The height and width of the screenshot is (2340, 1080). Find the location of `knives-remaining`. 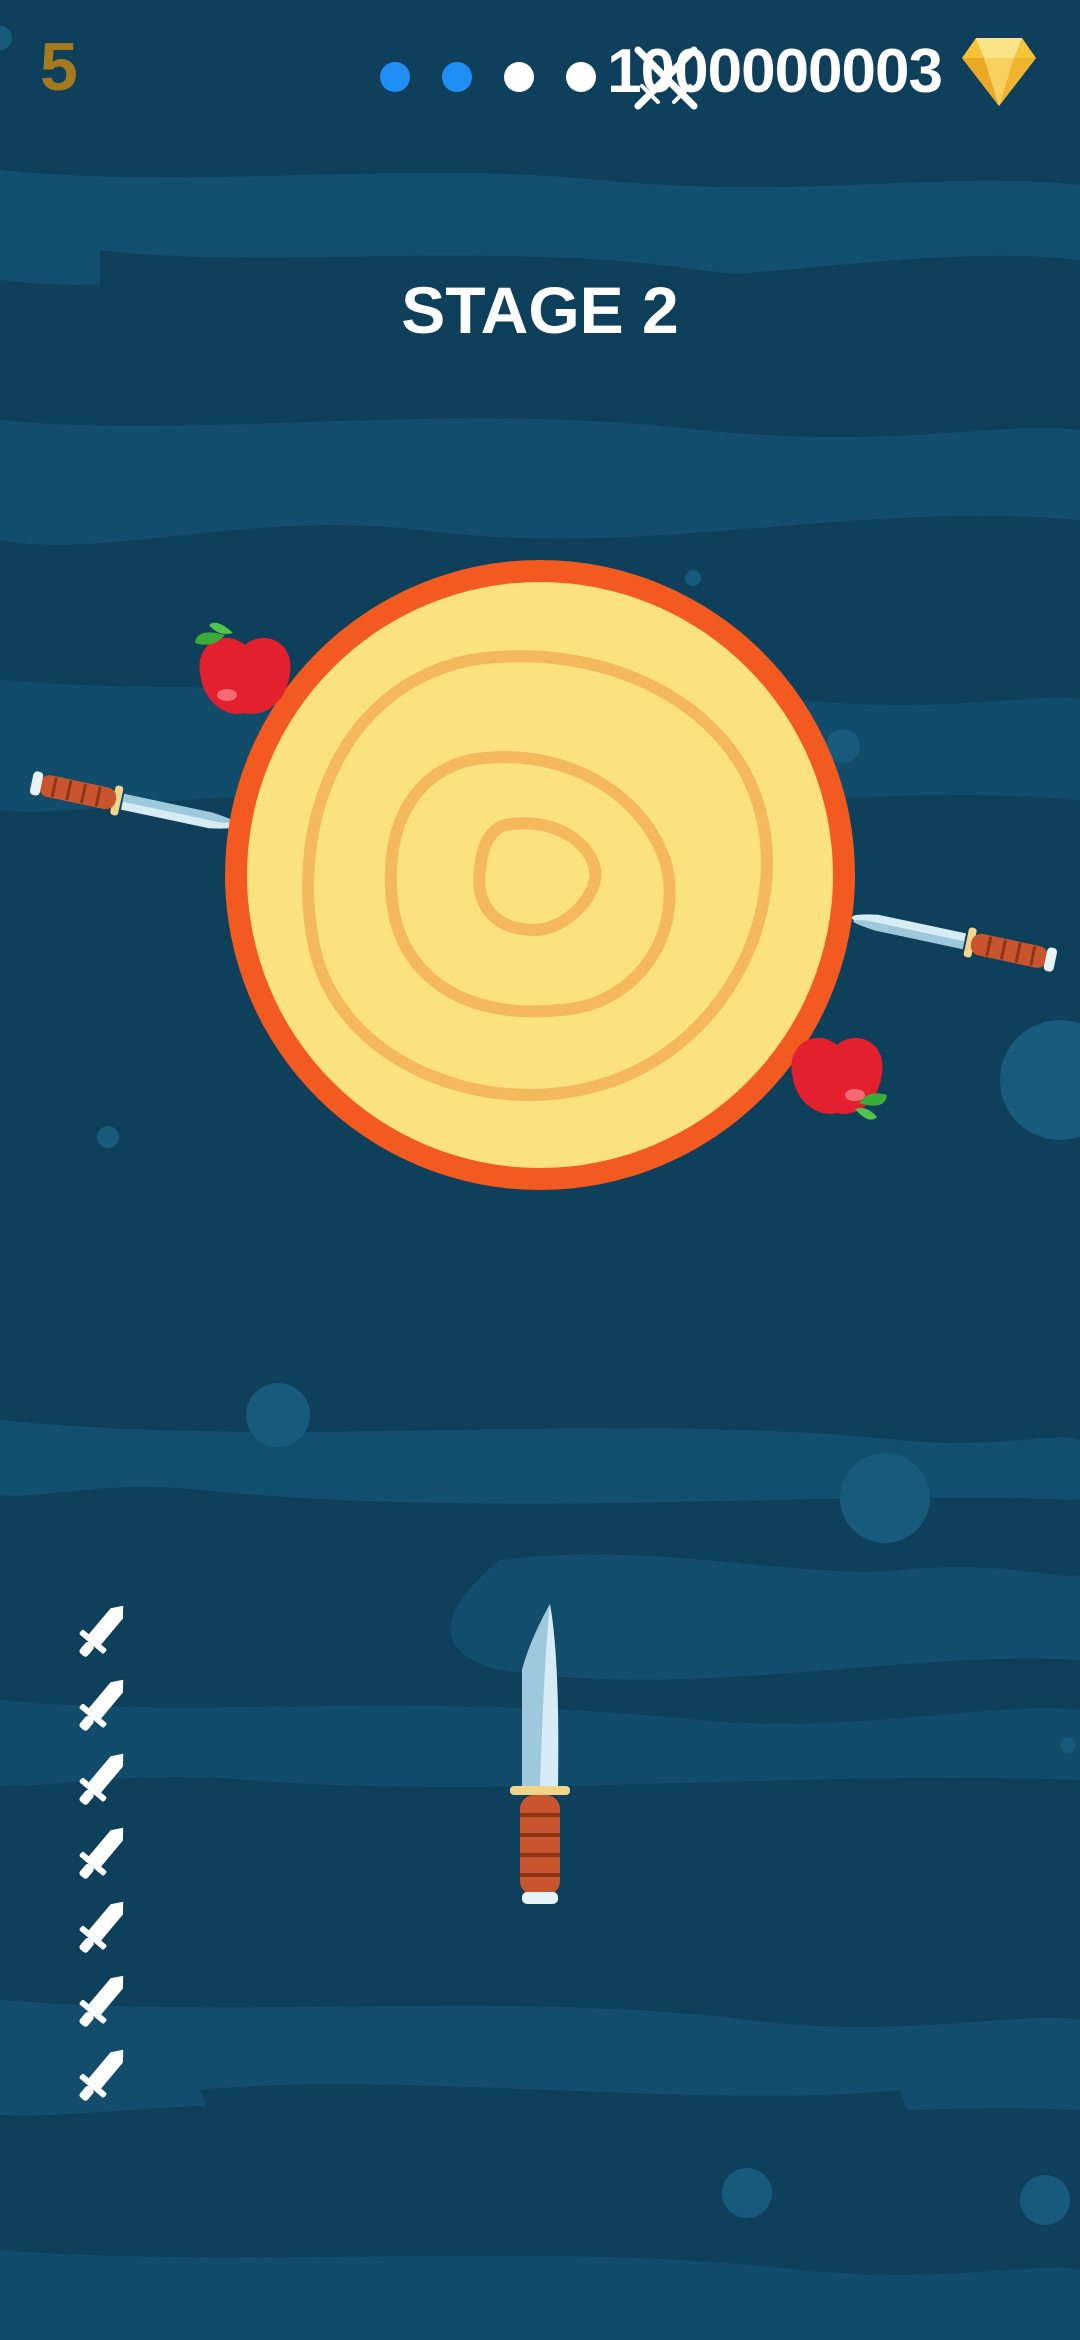

knives-remaining is located at coordinates (102, 1853).